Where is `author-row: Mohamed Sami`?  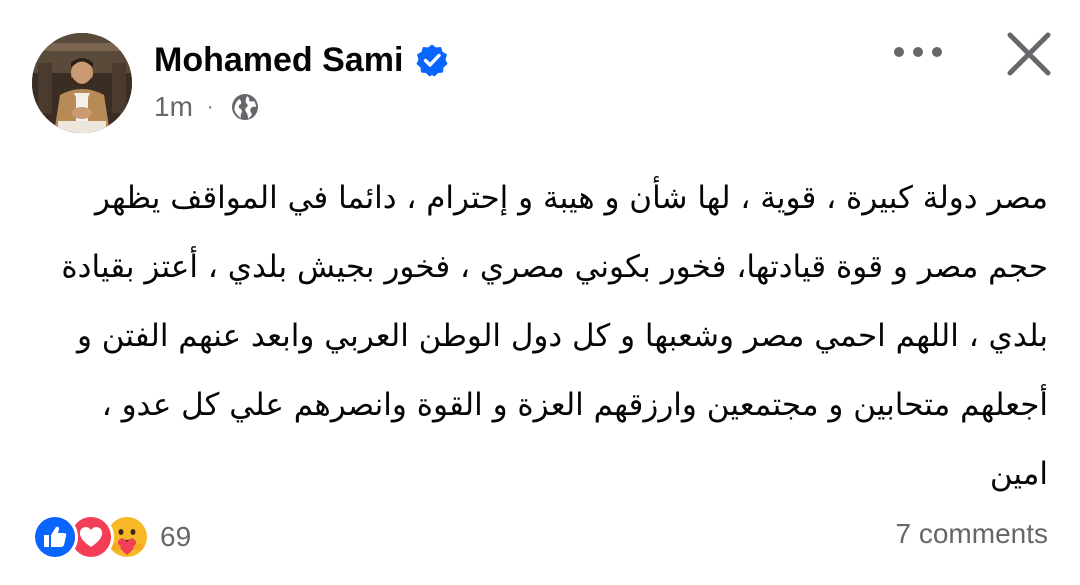
author-row: Mohamed Sami is located at coordinates (301, 60).